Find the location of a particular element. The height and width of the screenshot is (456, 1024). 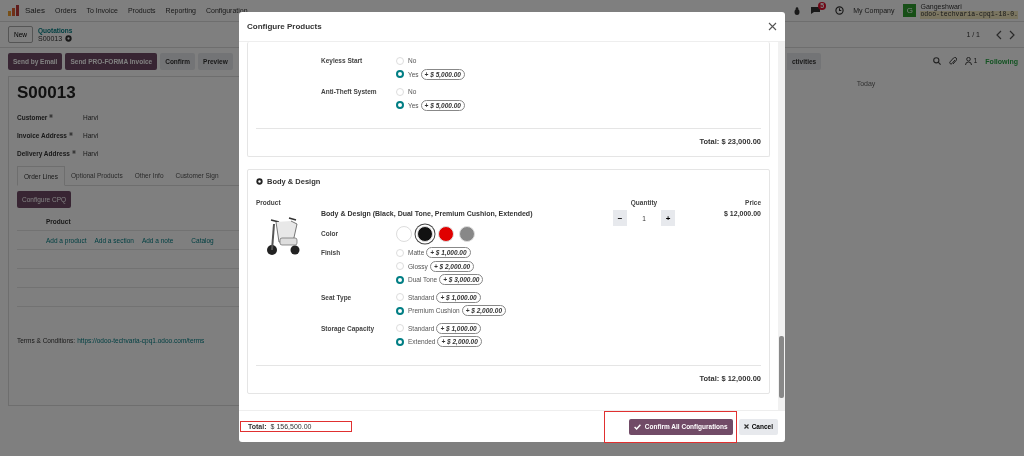

search-icon is located at coordinates (937, 61).